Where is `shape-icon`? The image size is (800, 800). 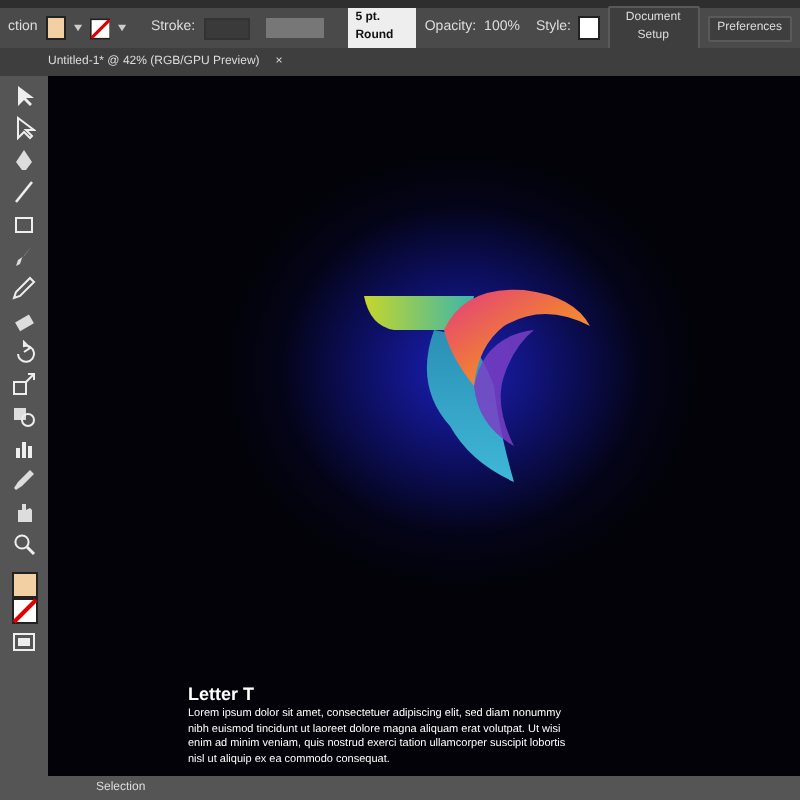
shape-icon is located at coordinates (24, 416).